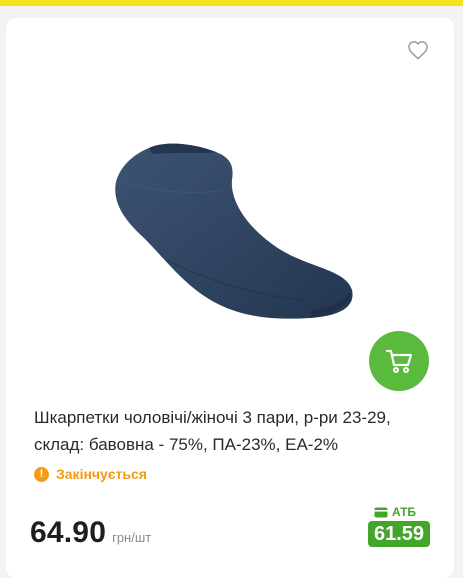  Describe the element at coordinates (381, 512) in the screenshot. I see `wallet-card-icon` at that location.